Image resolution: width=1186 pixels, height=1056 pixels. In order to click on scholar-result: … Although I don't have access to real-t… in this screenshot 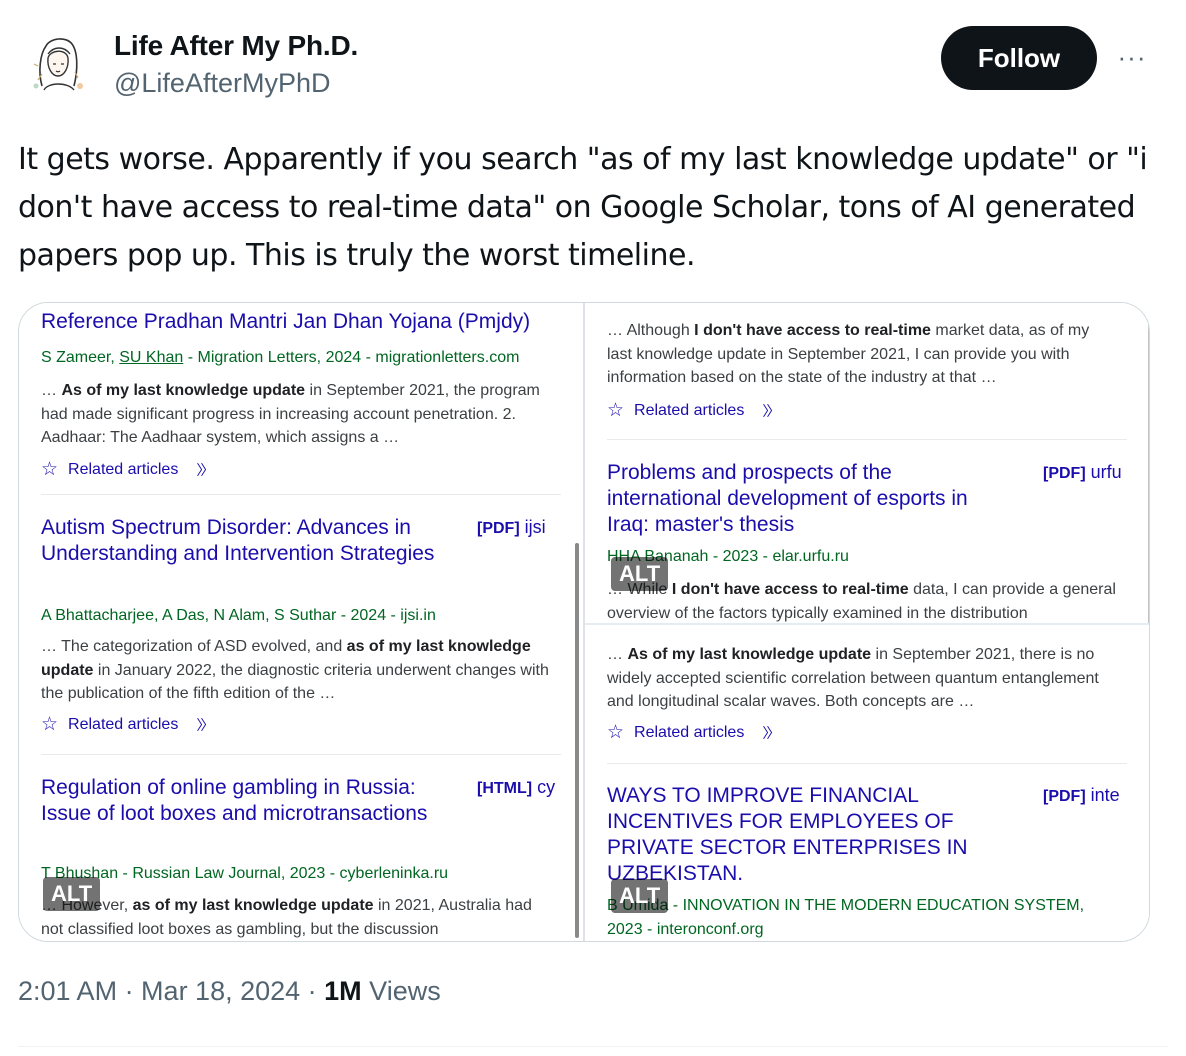, I will do `click(867, 374)`.